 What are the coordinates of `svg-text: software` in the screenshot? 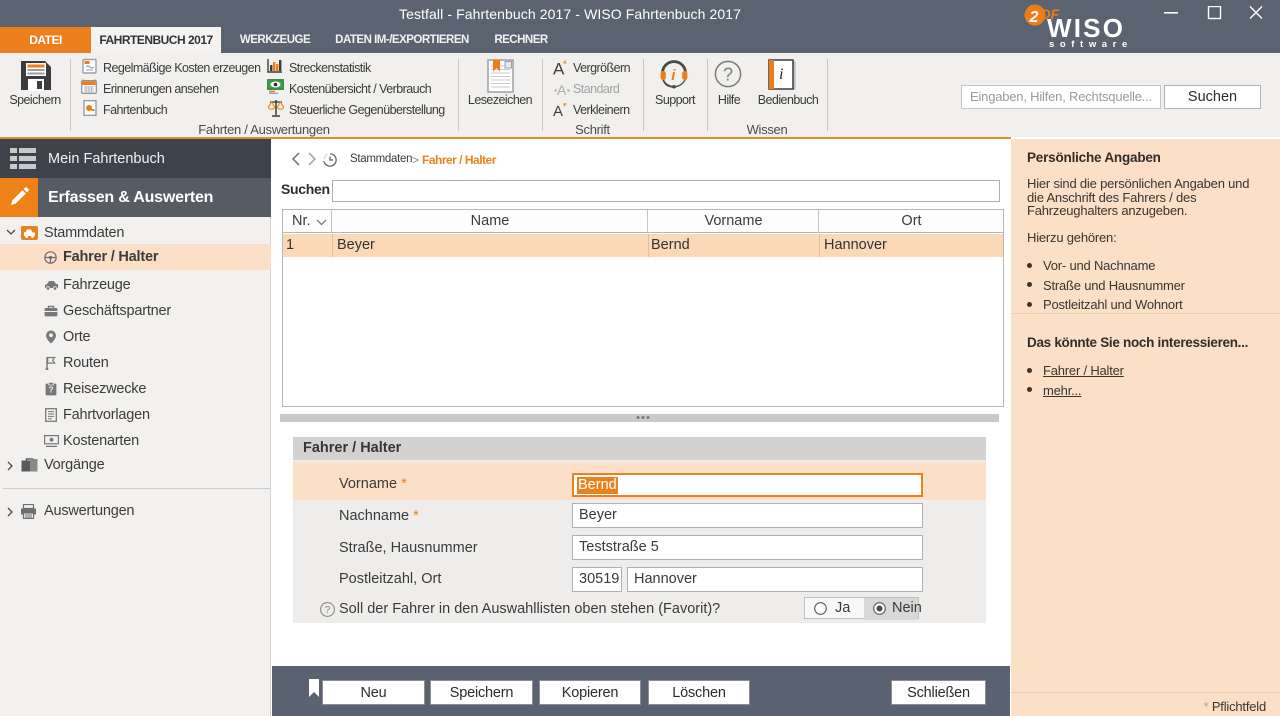 It's located at (1091, 44).